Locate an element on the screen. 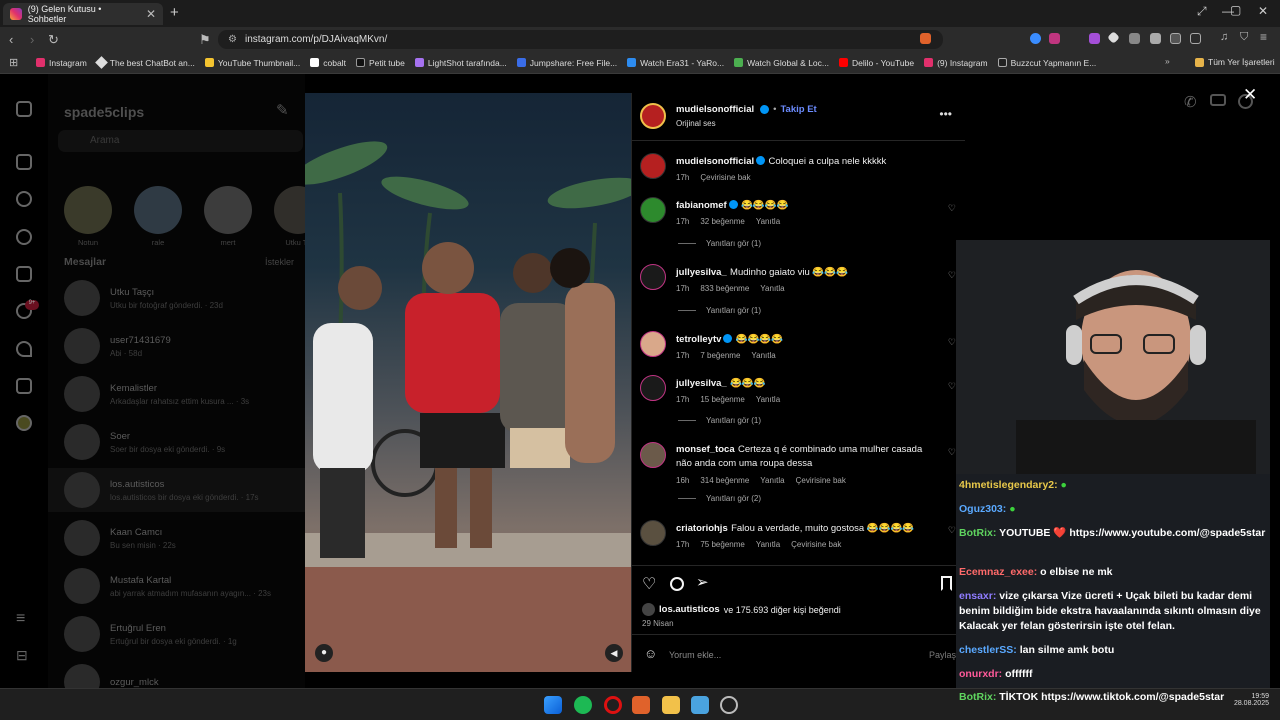 This screenshot has height=720, width=1280. maximize-icon: ▢ is located at coordinates (1235, 10).